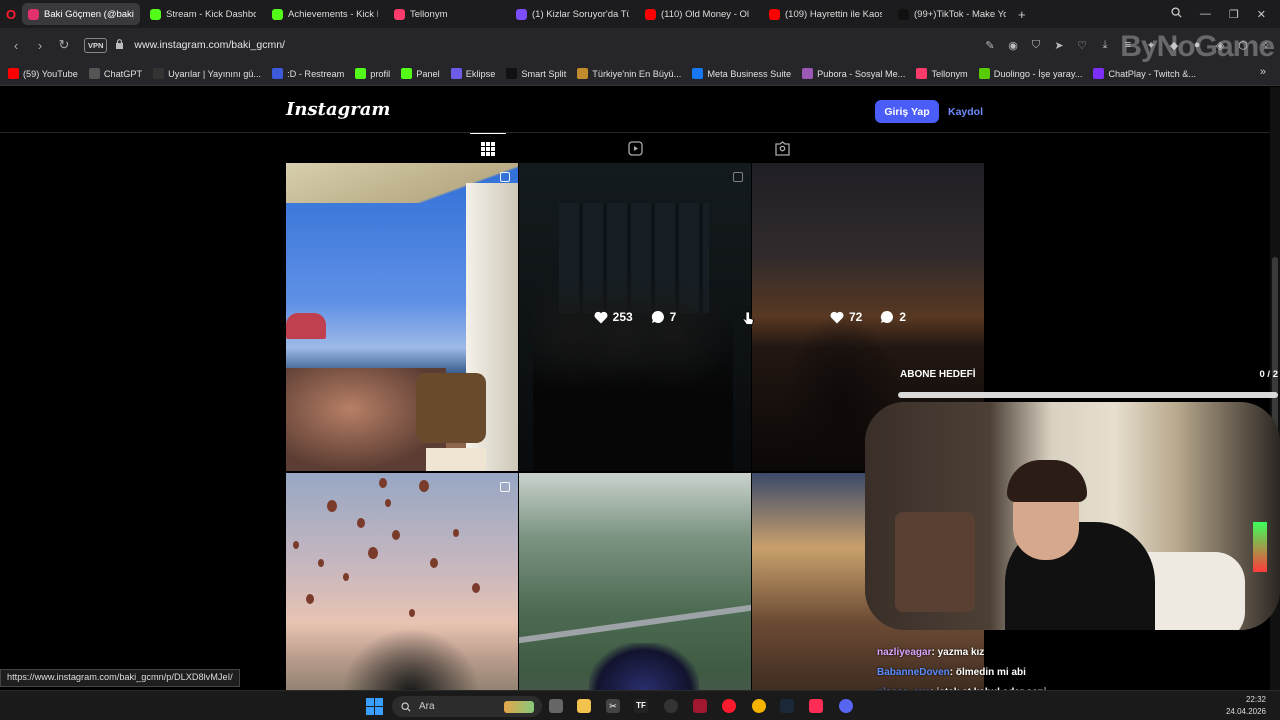 The image size is (1280, 720). I want to click on instagram-logo: Instagram, so click(338, 109).